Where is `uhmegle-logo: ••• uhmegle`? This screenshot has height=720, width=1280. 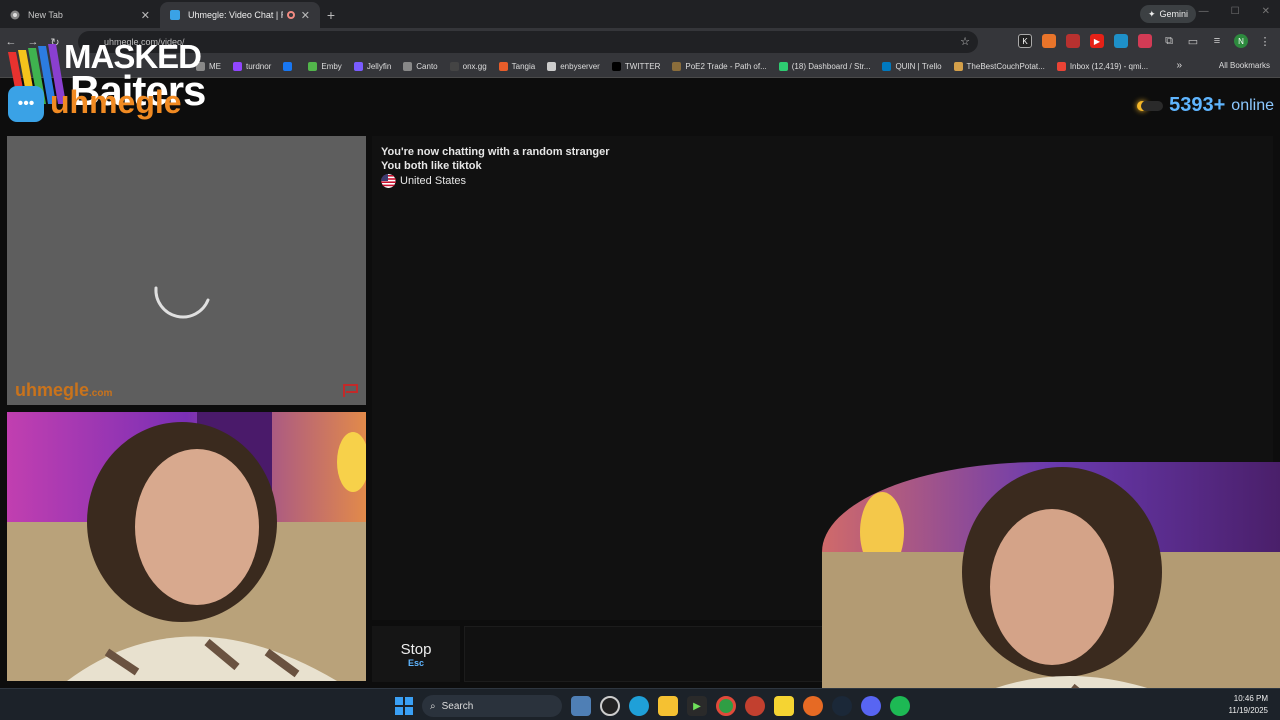
uhmegle-logo: ••• uhmegle is located at coordinates (103, 103).